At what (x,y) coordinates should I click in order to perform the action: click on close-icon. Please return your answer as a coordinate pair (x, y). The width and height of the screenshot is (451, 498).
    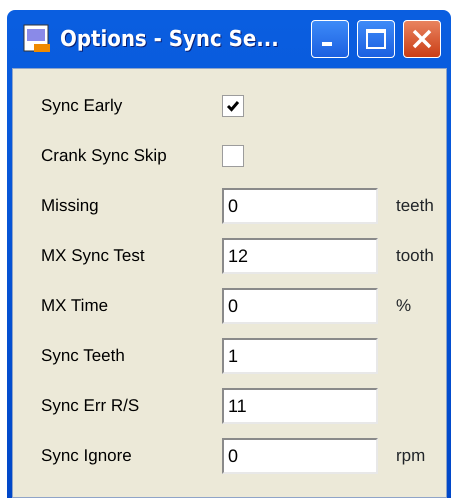
    Looking at the image, I should click on (422, 39).